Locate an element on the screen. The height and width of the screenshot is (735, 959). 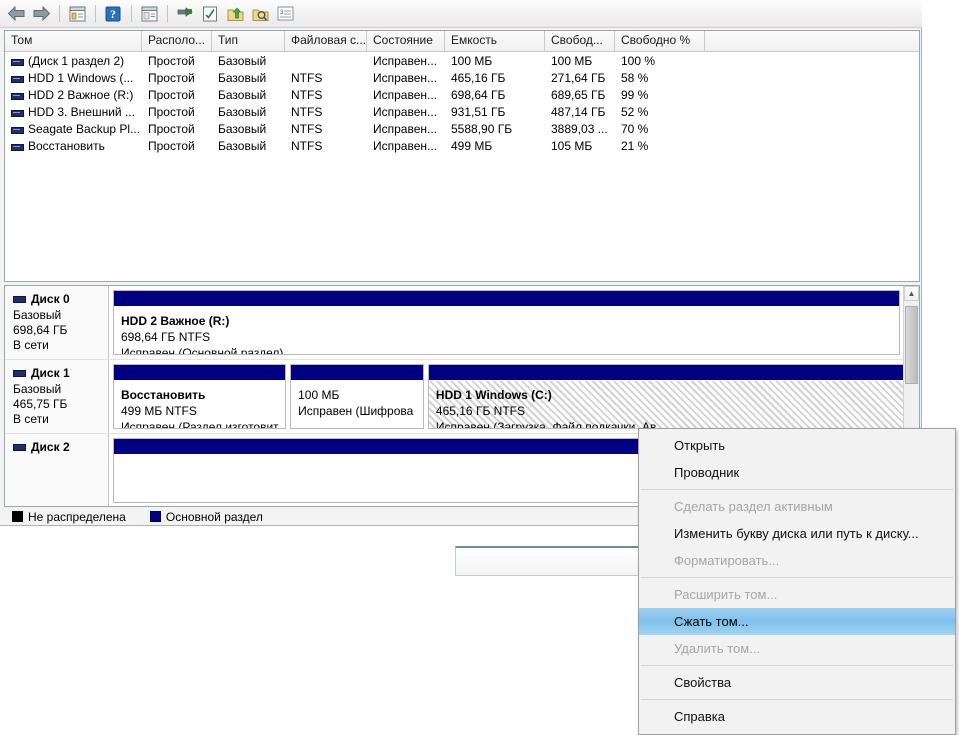
partition-size: 100 МБ is located at coordinates (319, 395).